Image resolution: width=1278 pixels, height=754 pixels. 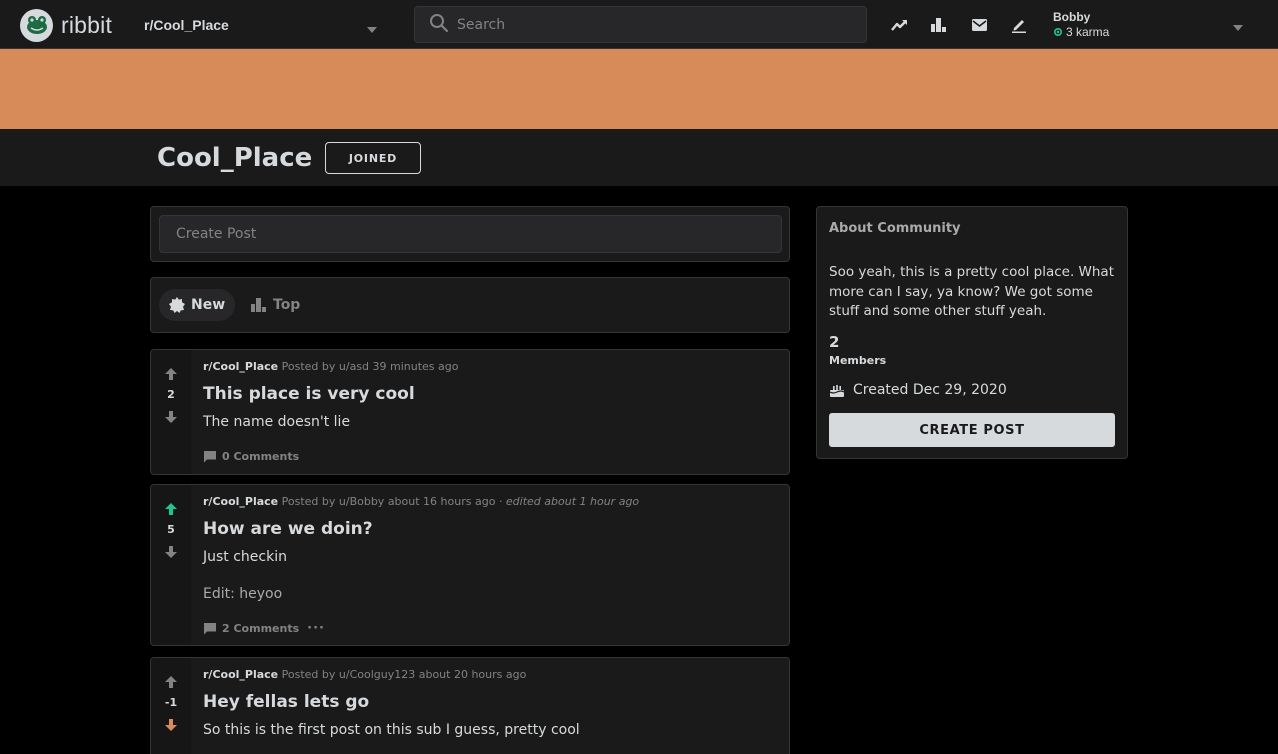 What do you see at coordinates (1019, 25) in the screenshot?
I see `create-post-pencil-icon` at bounding box center [1019, 25].